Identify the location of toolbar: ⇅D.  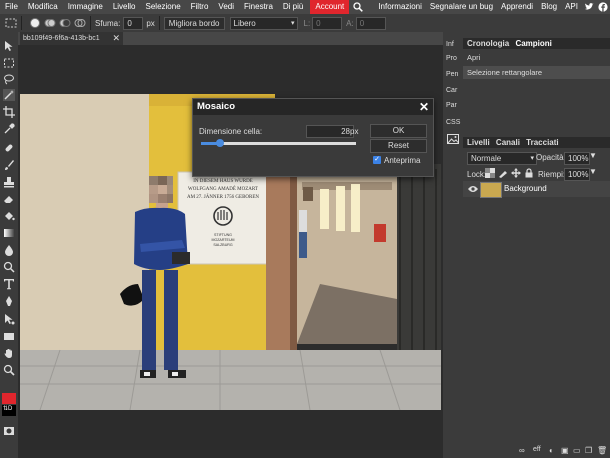
(9, 245).